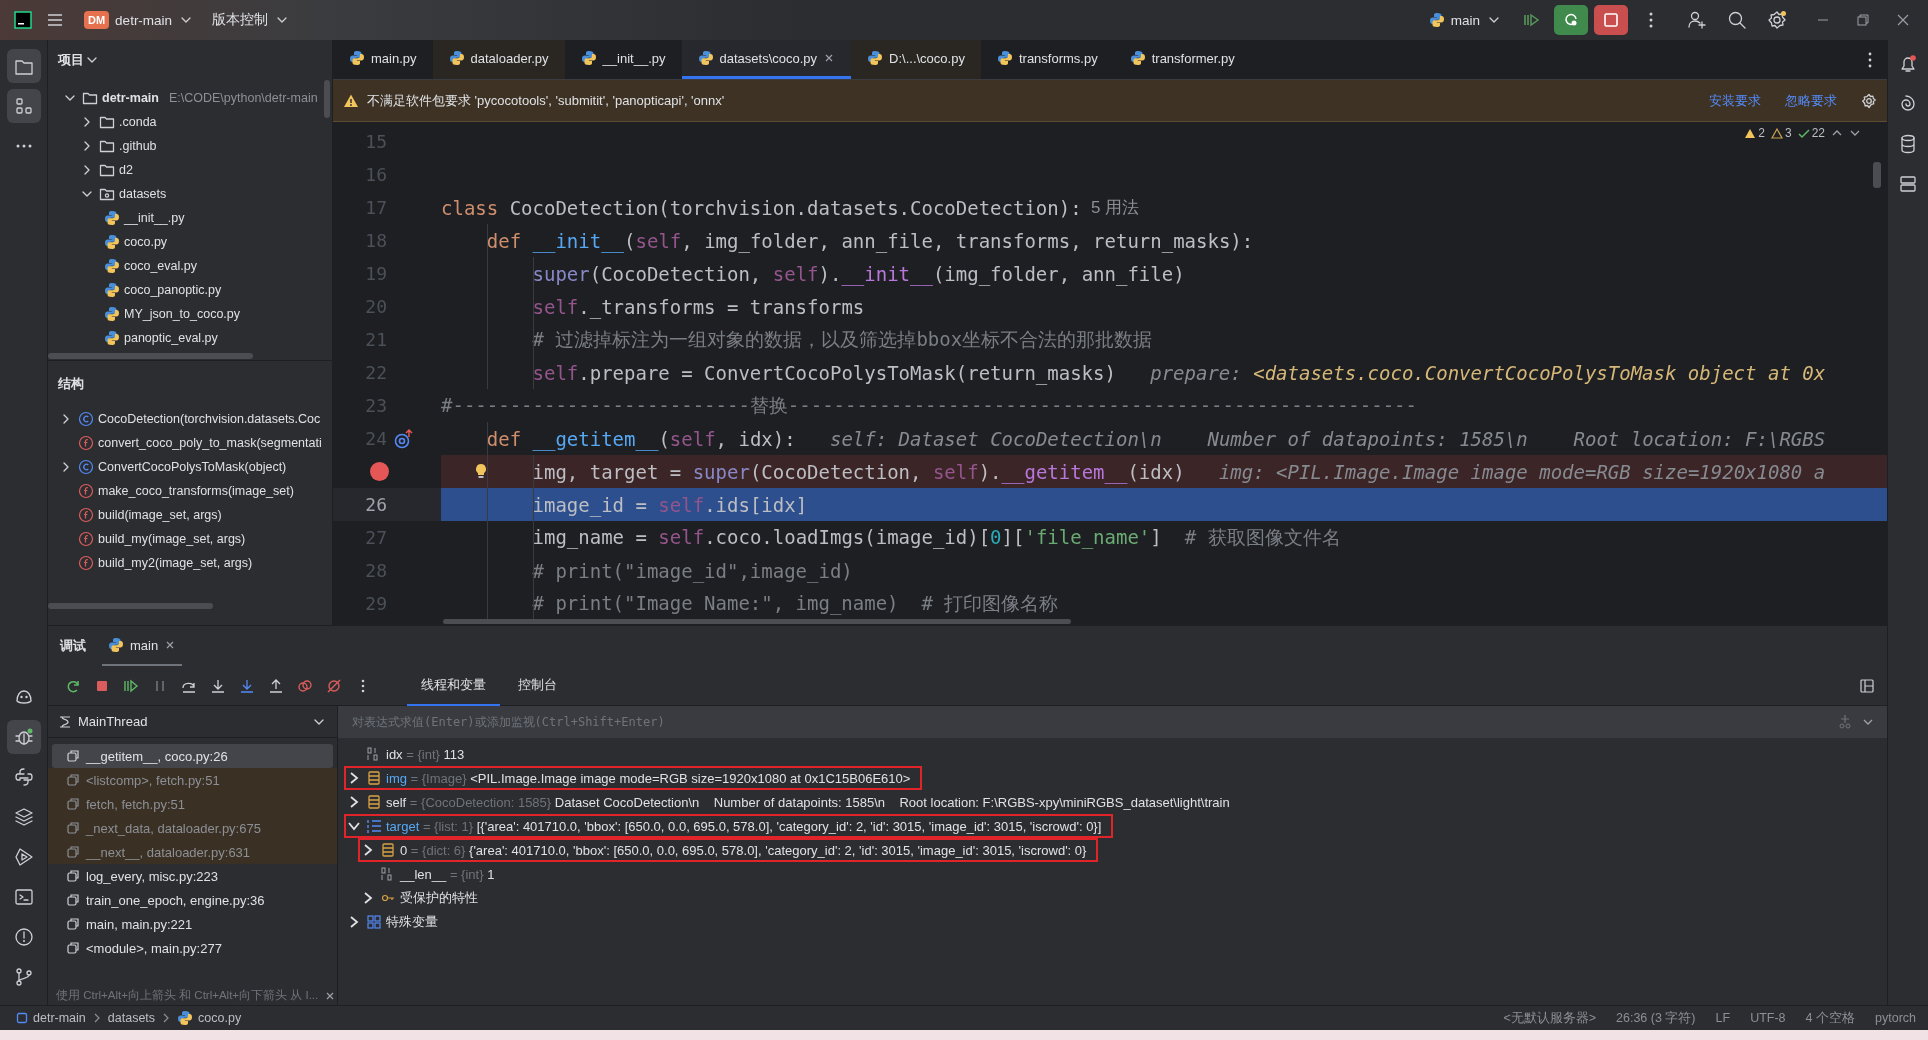  What do you see at coordinates (1328, 438) in the screenshot?
I see `inline-value-hint: self: Dataset CocoDetection\n Number of datapoints: 1585\n Root location: F:\RGBS` at bounding box center [1328, 438].